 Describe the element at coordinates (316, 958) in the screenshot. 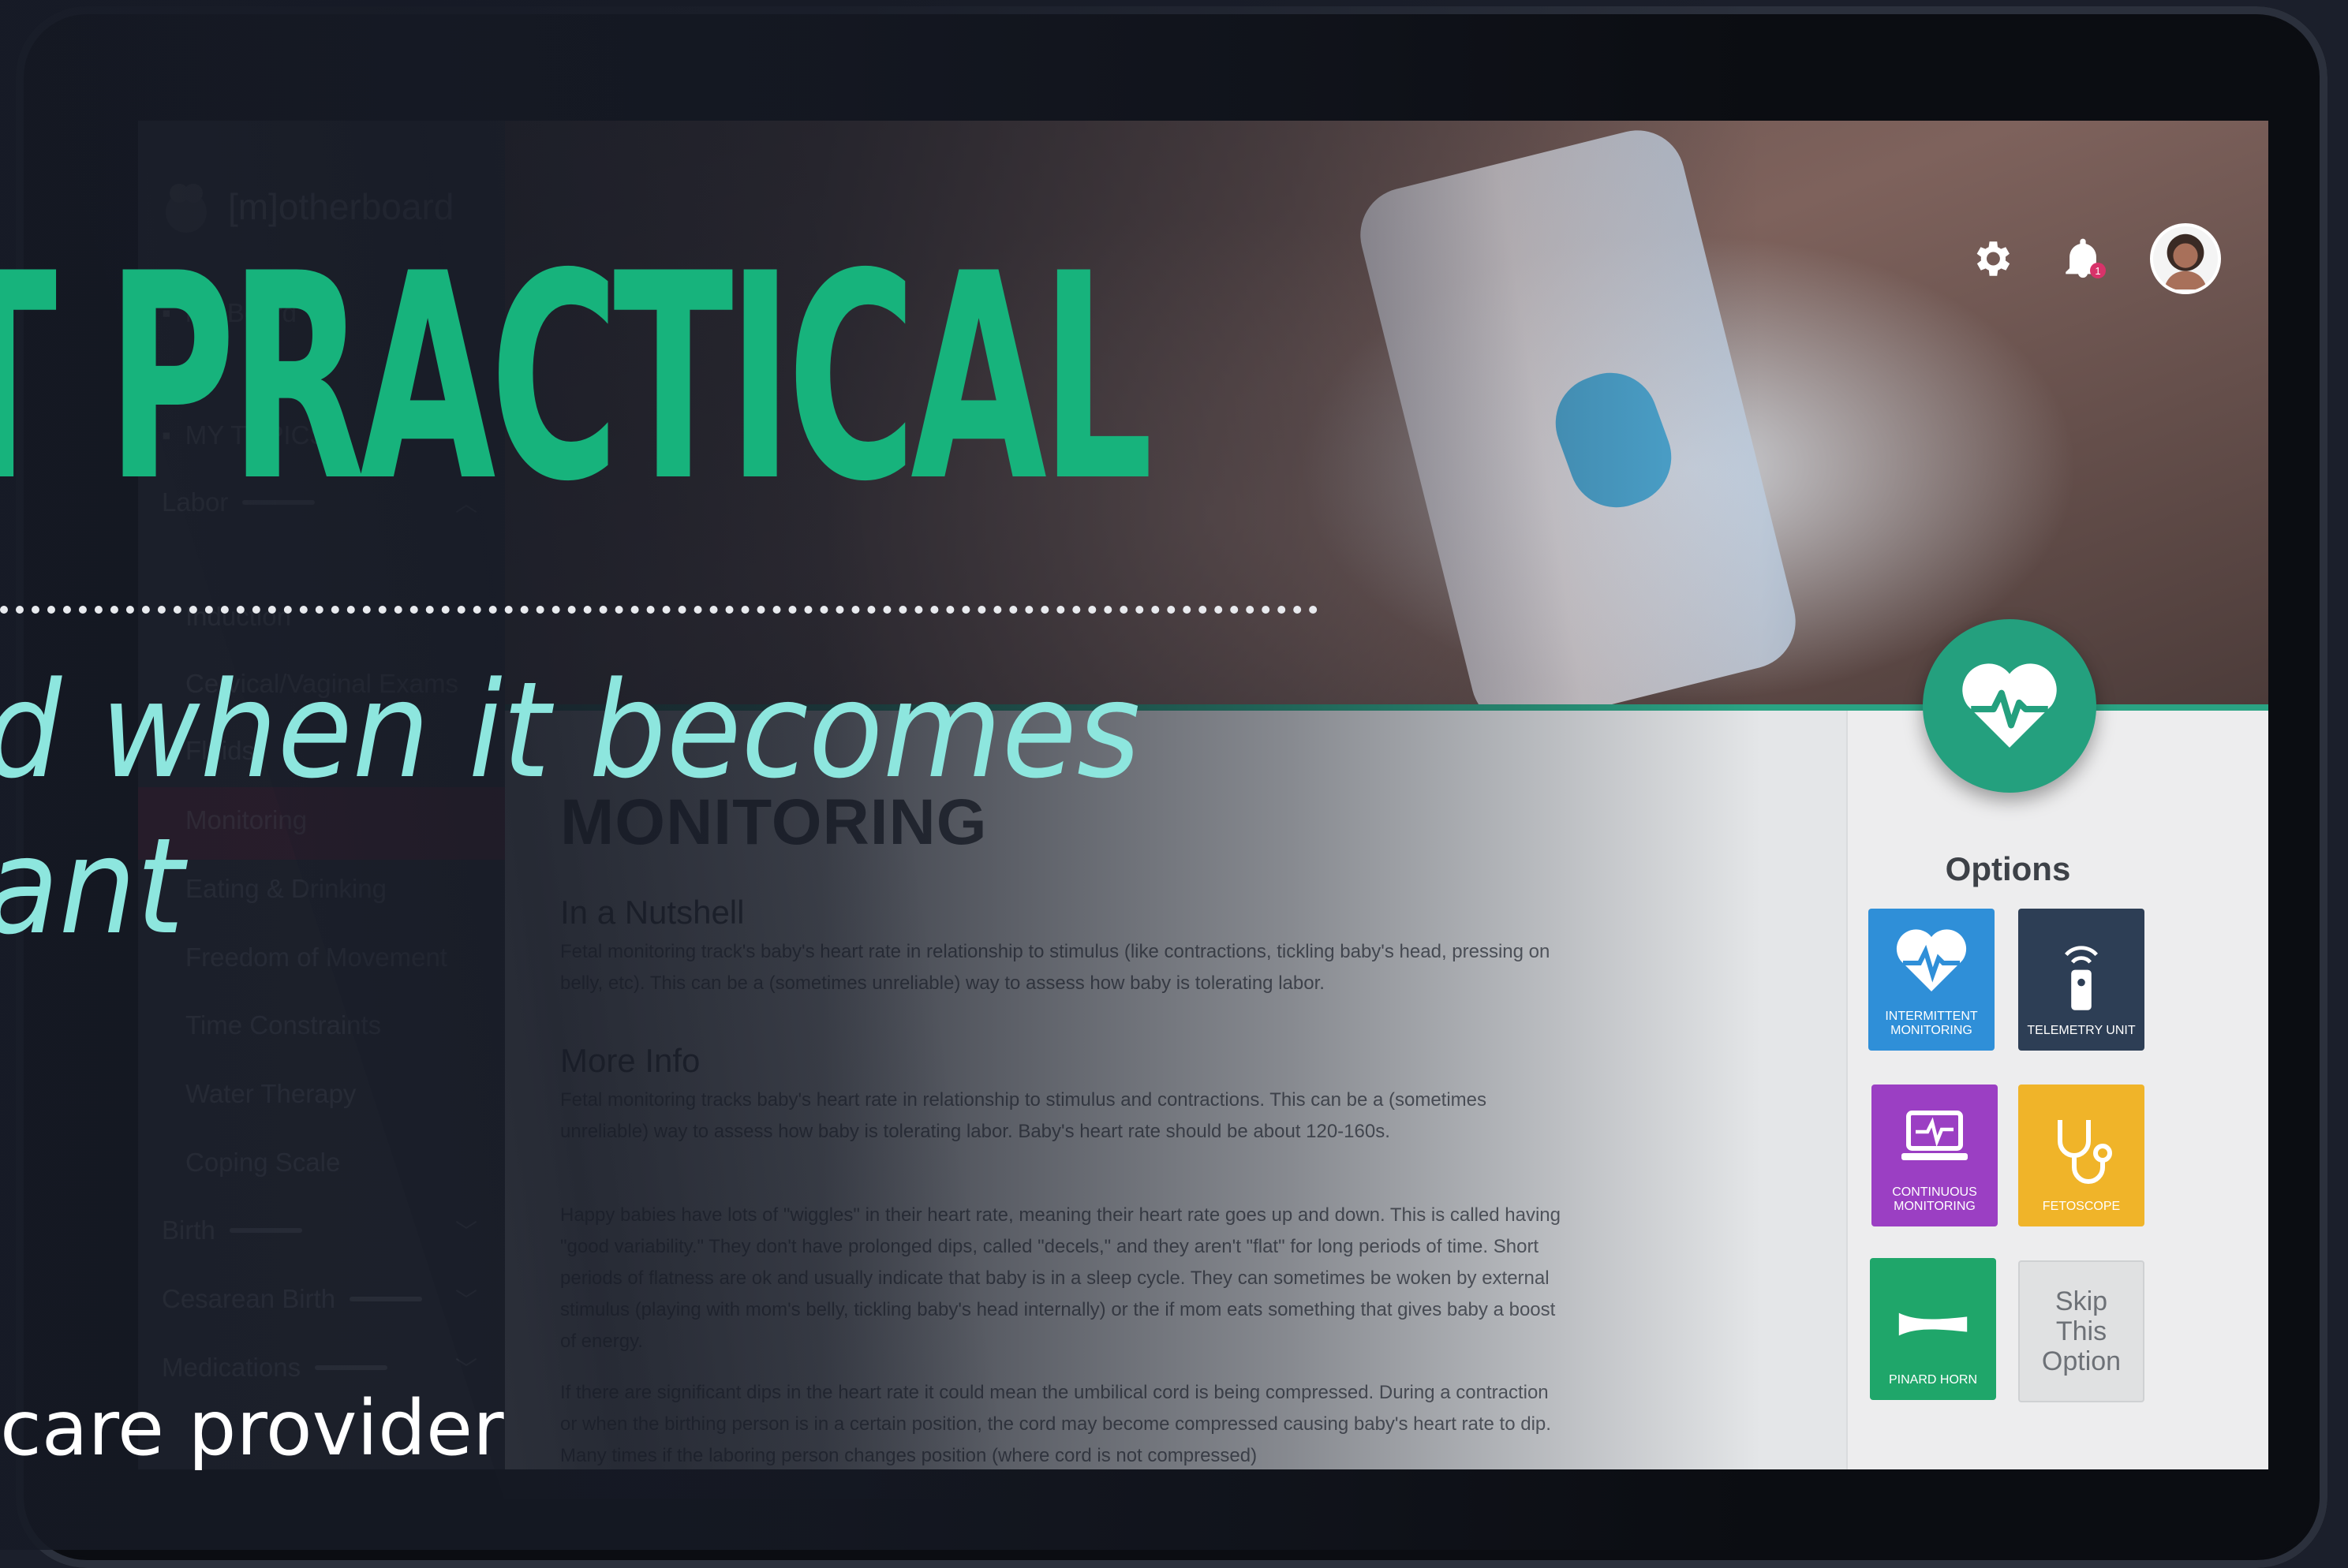

I see `sidebar-item-freedom-movement: Freedom of Movement` at that location.